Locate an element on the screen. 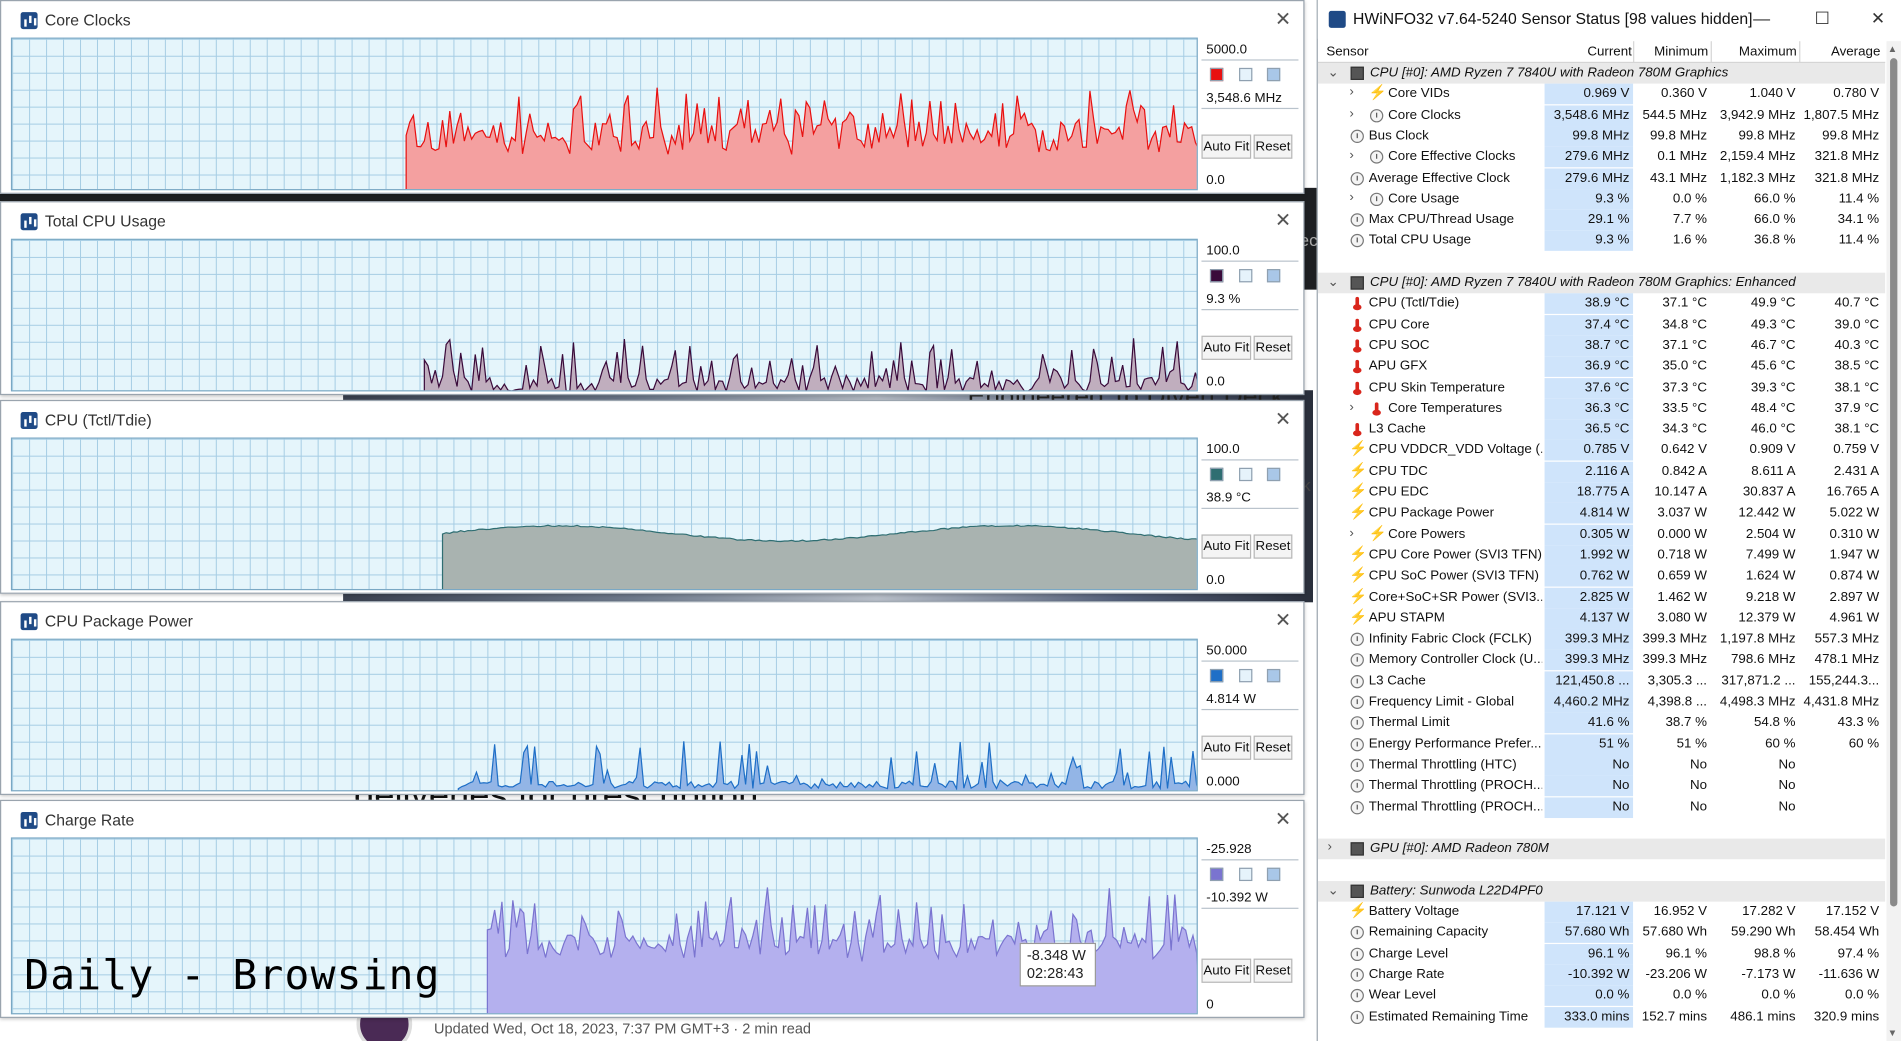 The width and height of the screenshot is (1901, 1041). graph-titlebar: Core Clocks ✕ is located at coordinates (652, 19).